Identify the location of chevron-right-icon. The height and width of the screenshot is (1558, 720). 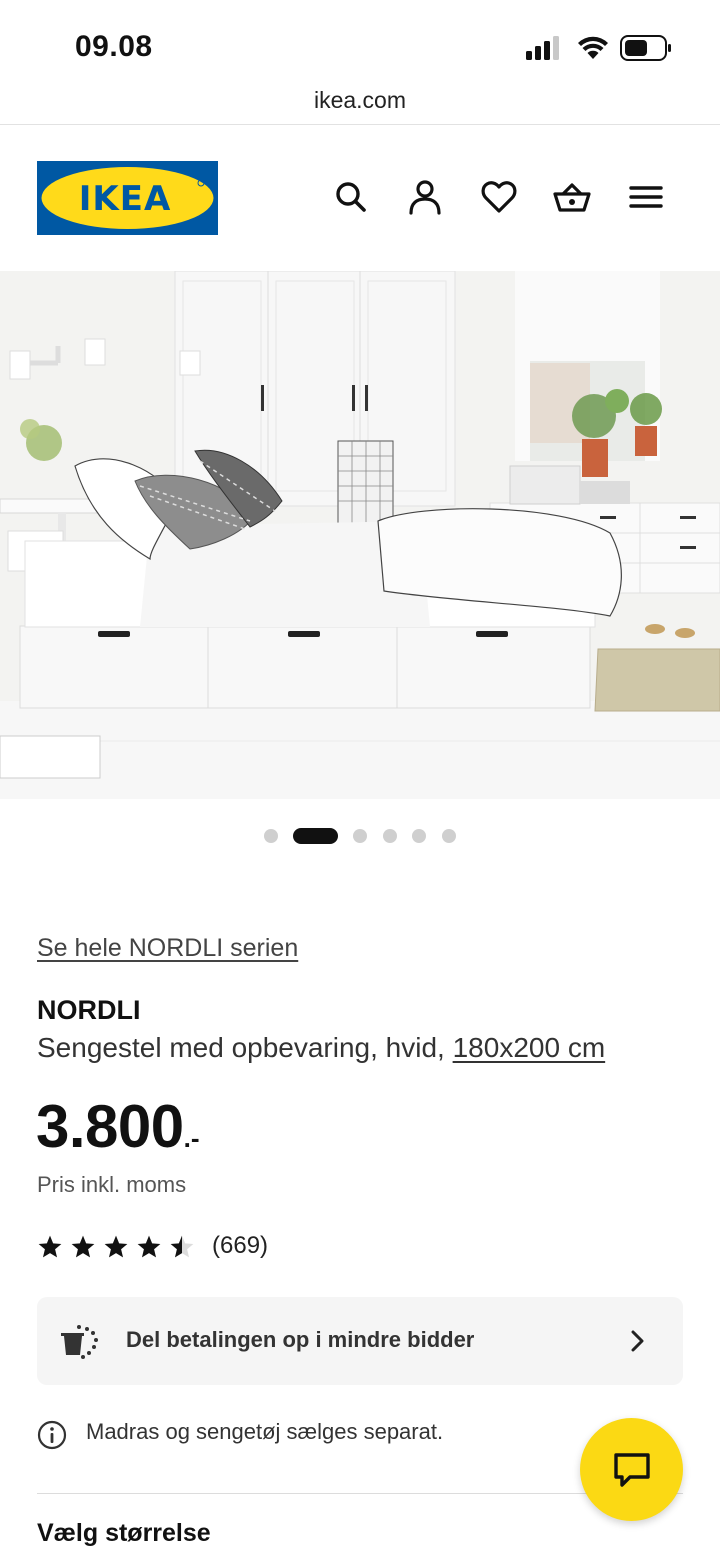
(637, 1341).